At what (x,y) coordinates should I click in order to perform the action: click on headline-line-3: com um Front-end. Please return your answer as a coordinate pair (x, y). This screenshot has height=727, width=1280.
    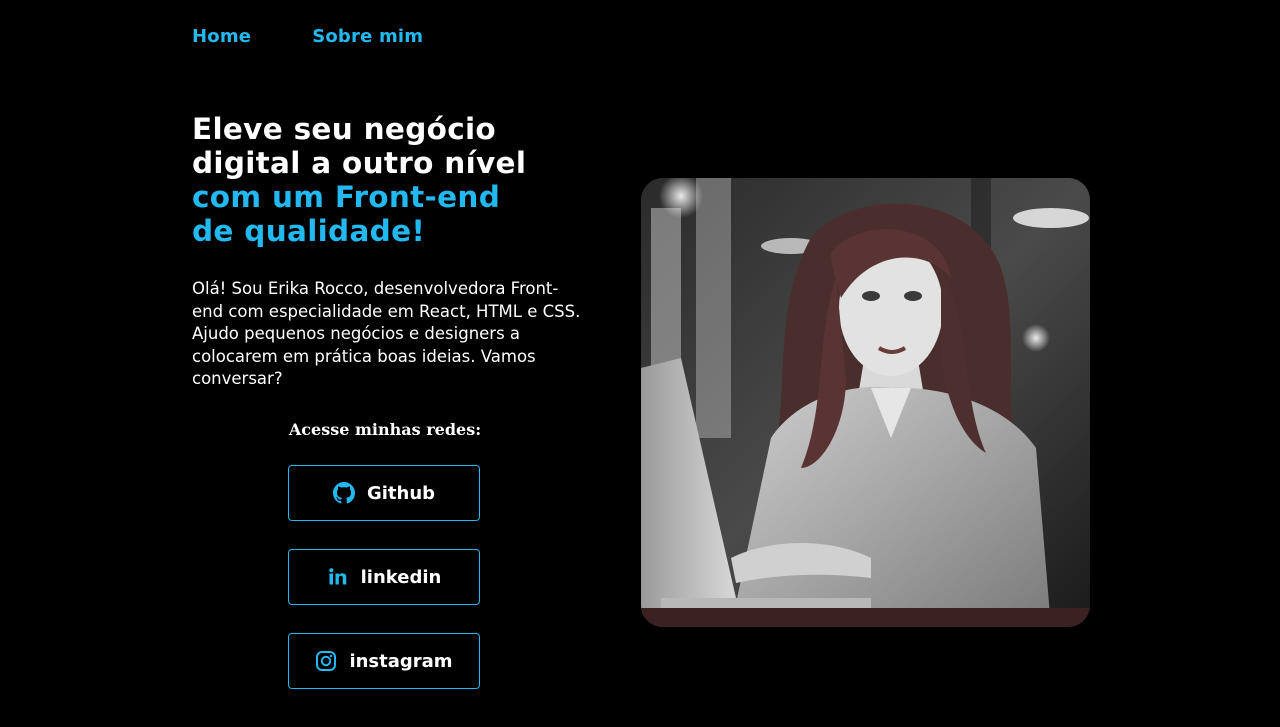
    Looking at the image, I should click on (346, 197).